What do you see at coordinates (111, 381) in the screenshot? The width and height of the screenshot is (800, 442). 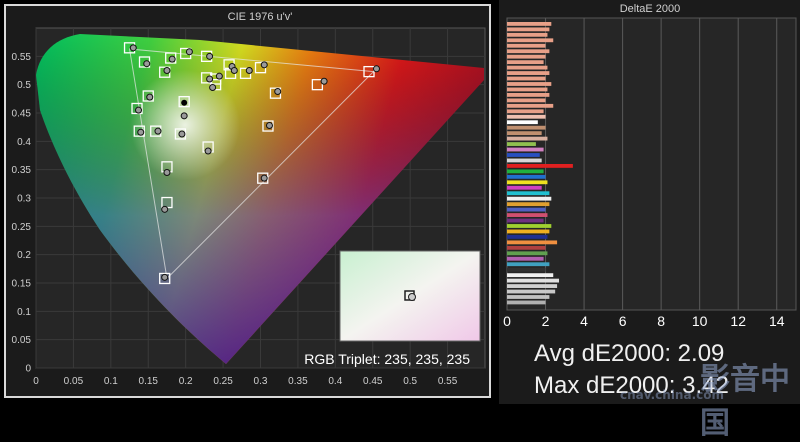 I see `x-tick-label: 0.1` at bounding box center [111, 381].